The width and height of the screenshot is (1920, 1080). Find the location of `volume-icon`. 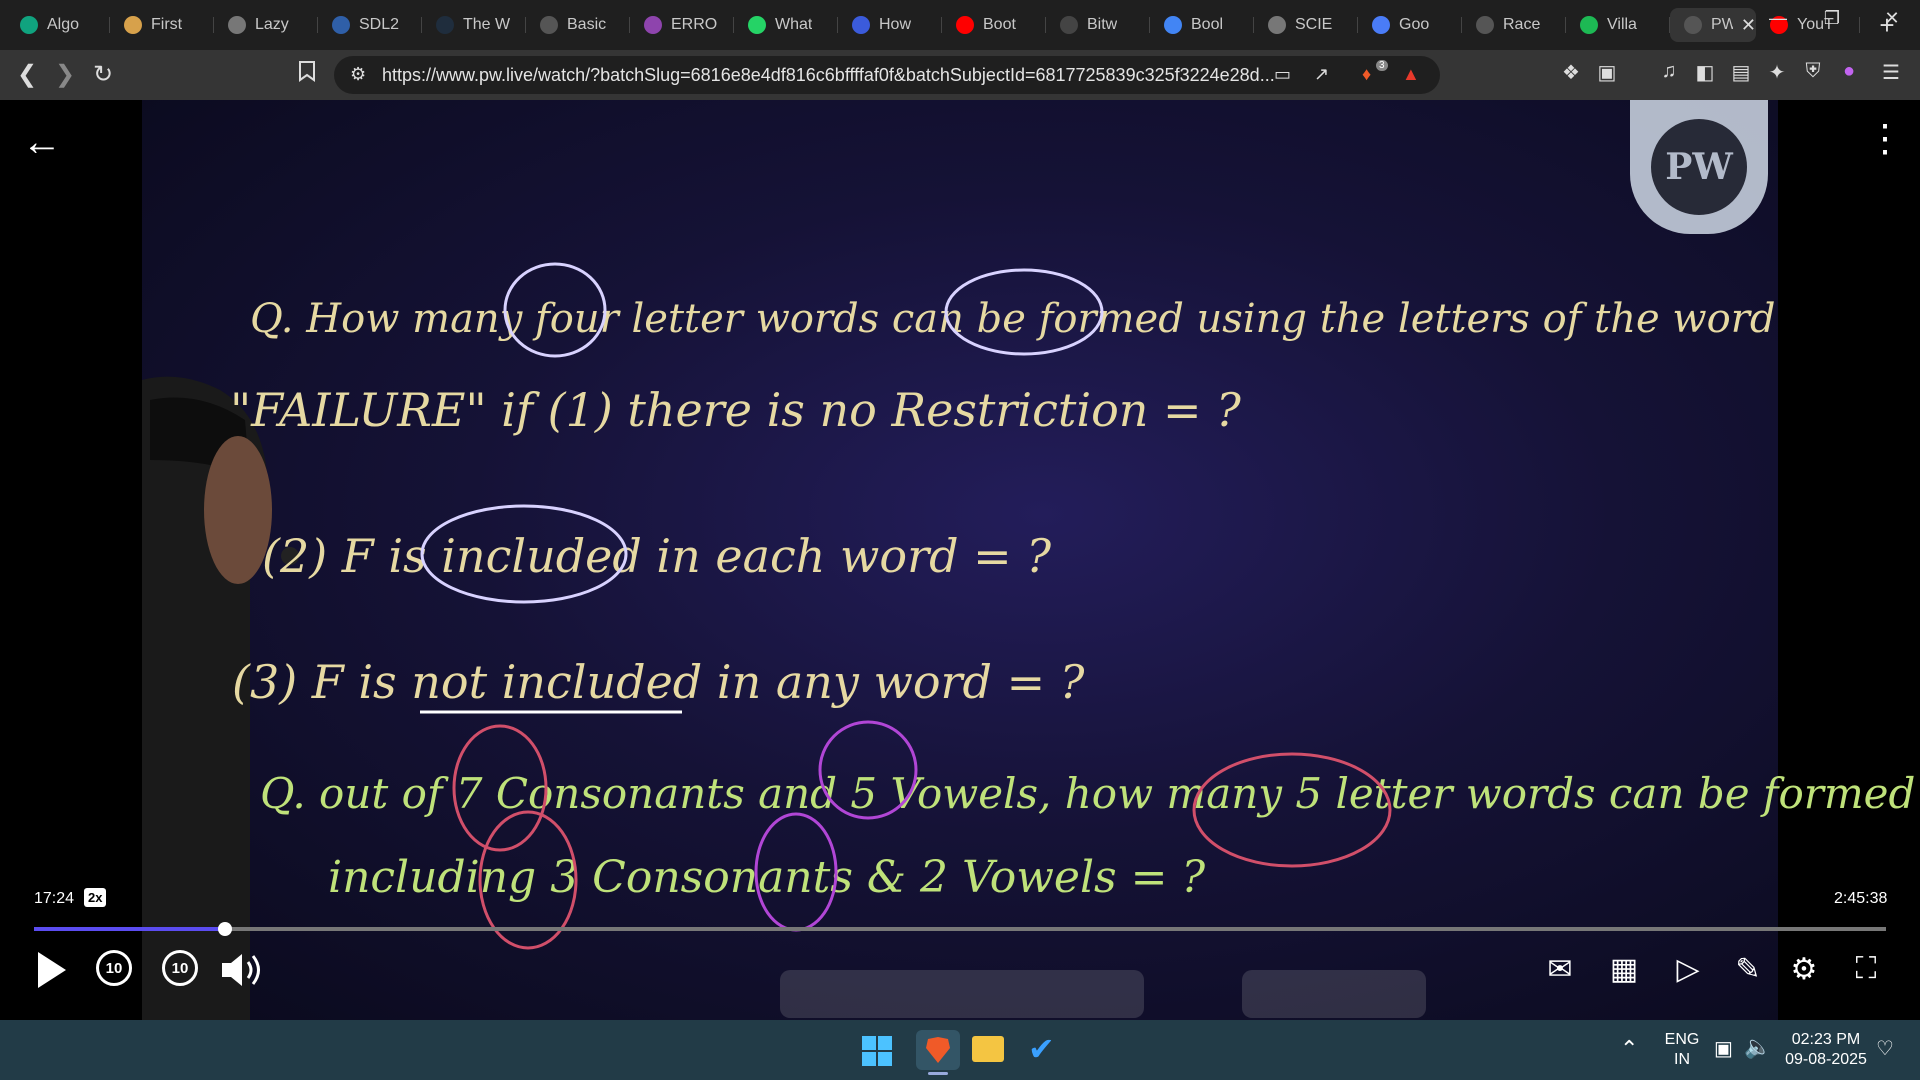

volume-icon is located at coordinates (242, 972).